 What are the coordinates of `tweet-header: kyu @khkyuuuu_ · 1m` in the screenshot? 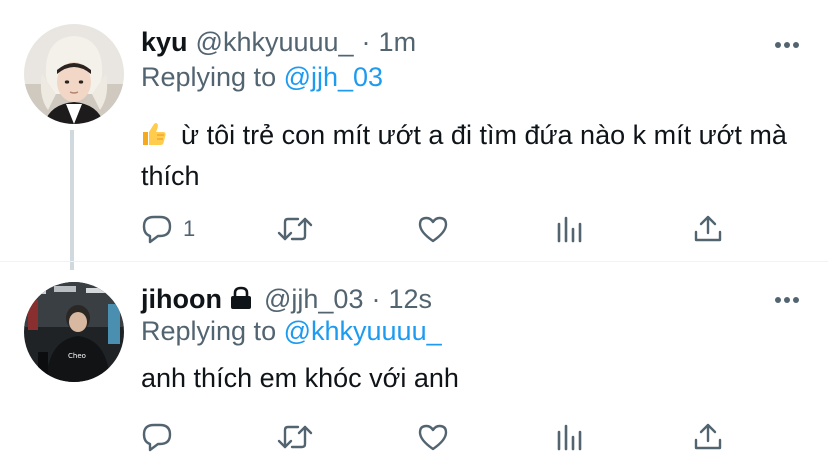 It's located at (278, 42).